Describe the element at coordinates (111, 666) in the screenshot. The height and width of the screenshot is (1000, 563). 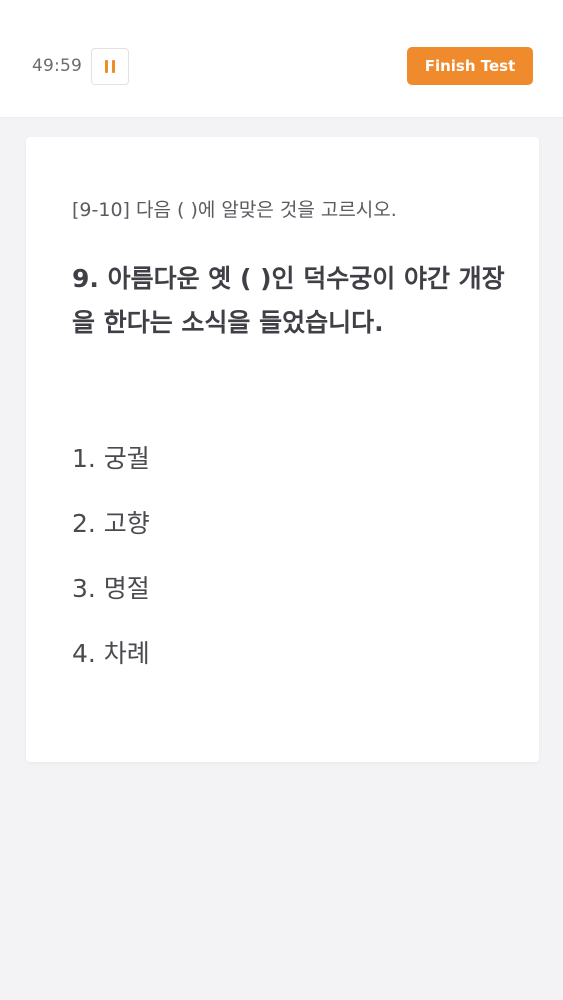
I see `answer-option-4: 4. 차례` at that location.